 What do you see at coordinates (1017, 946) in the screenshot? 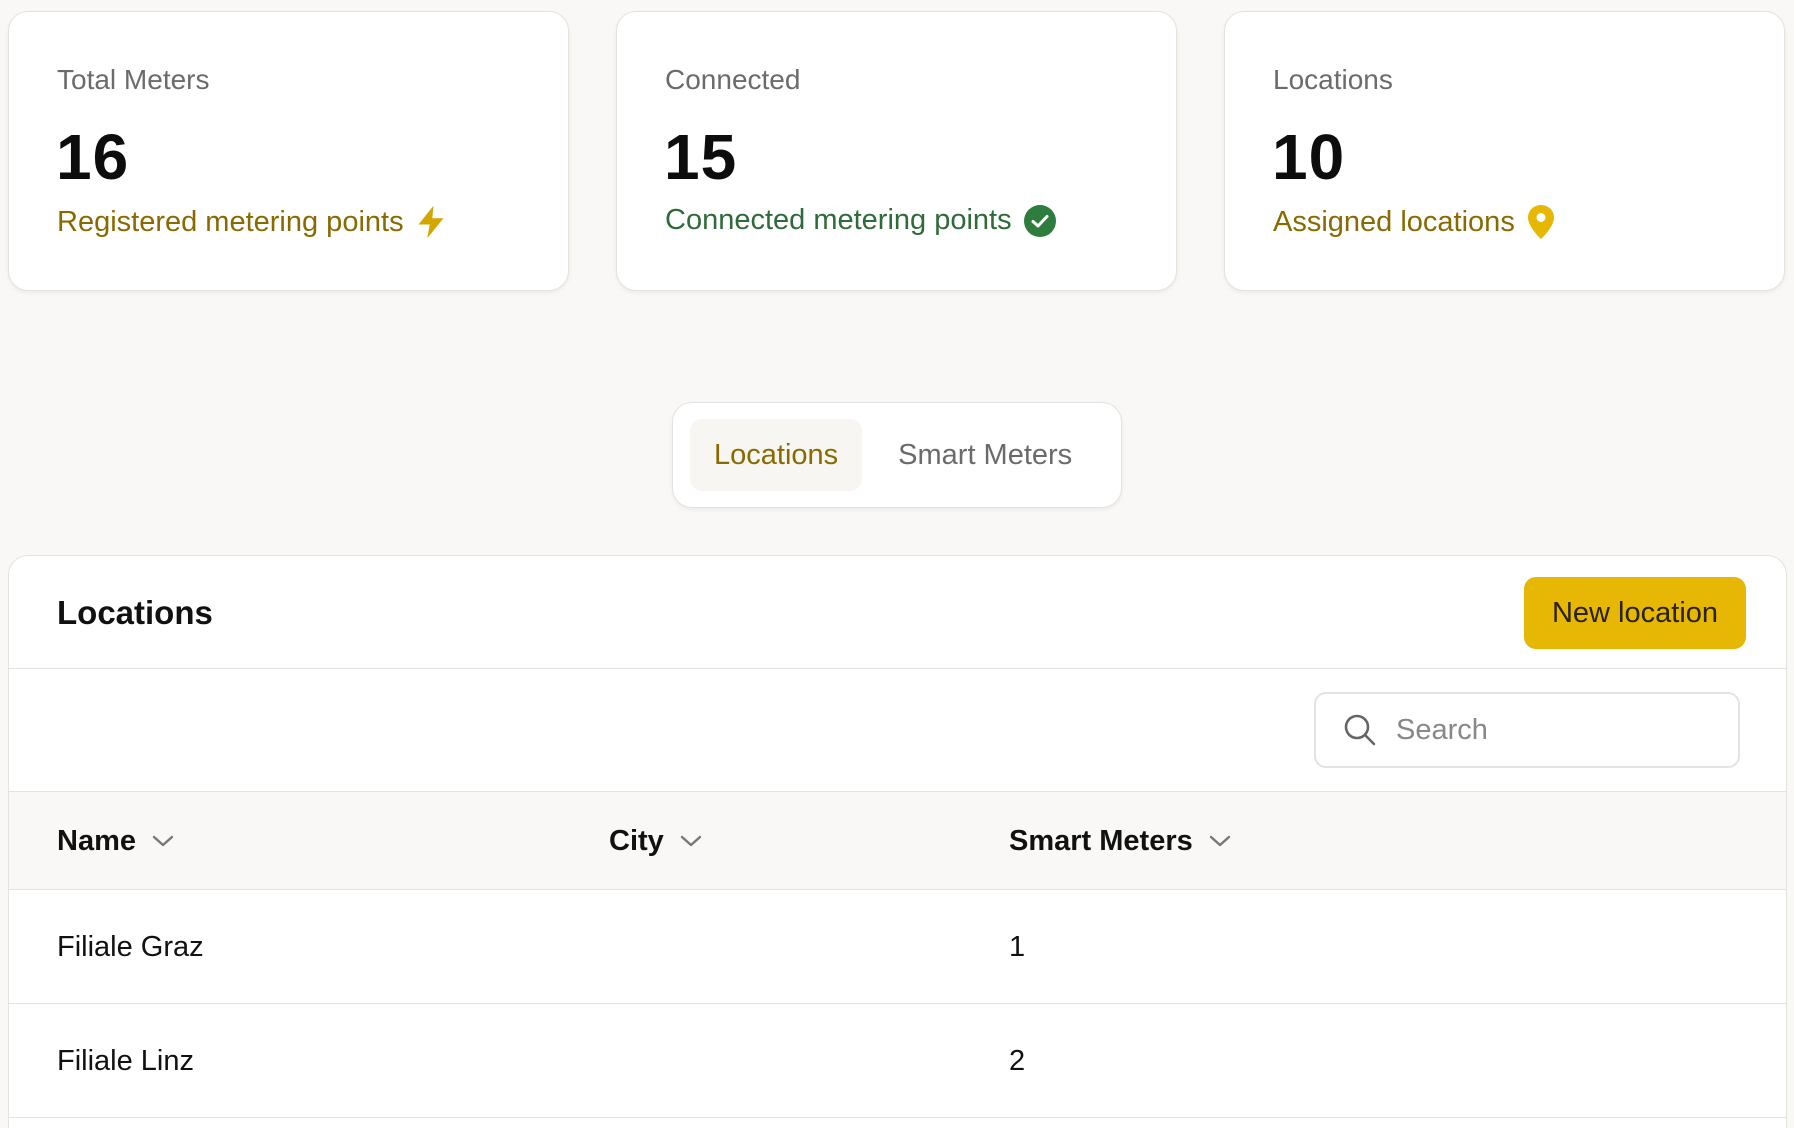
I see `cell-smart-meters: 1` at bounding box center [1017, 946].